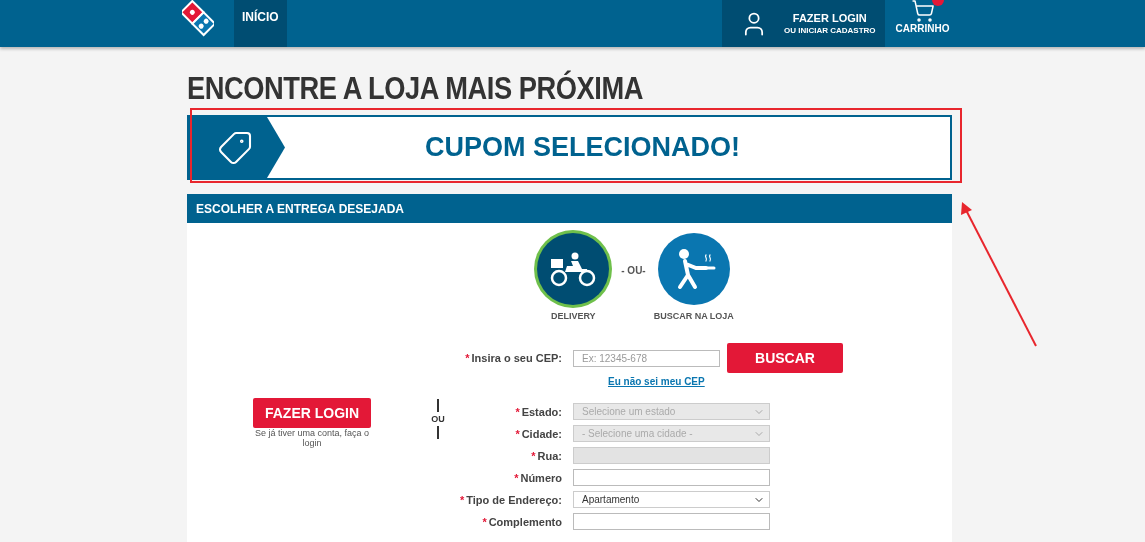  What do you see at coordinates (573, 316) in the screenshot?
I see `option-label: DELIVERY` at bounding box center [573, 316].